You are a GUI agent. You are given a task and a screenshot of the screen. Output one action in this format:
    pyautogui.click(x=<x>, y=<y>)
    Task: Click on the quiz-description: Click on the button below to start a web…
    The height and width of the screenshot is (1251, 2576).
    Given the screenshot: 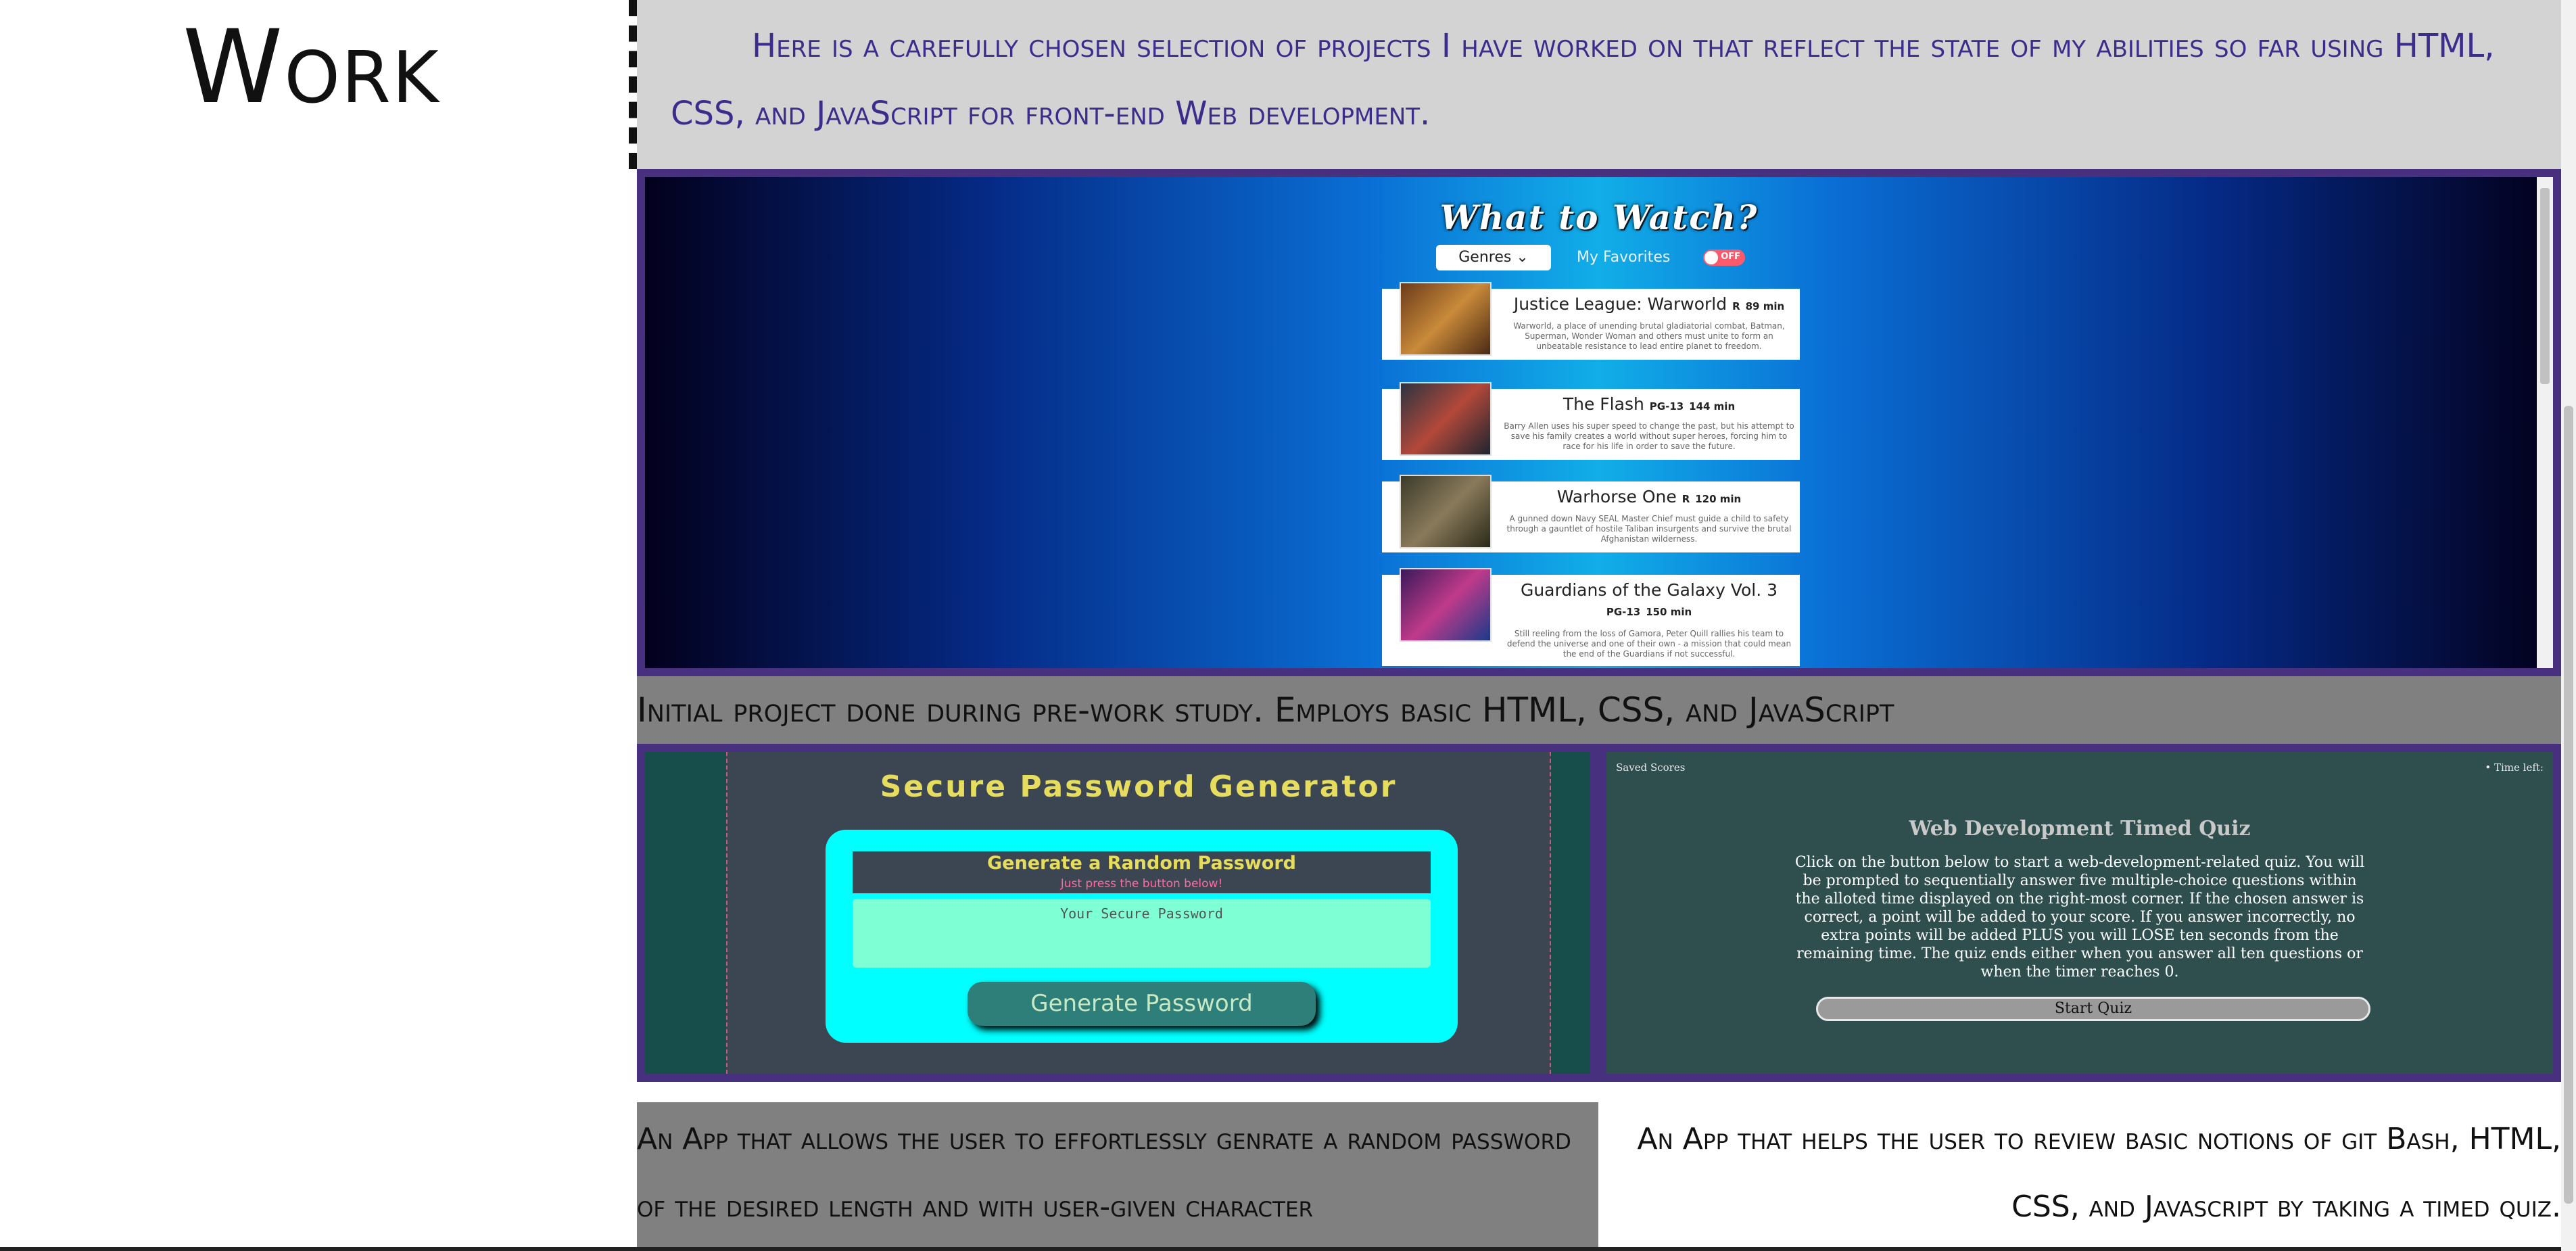 What is the action you would take?
    pyautogui.click(x=2079, y=917)
    